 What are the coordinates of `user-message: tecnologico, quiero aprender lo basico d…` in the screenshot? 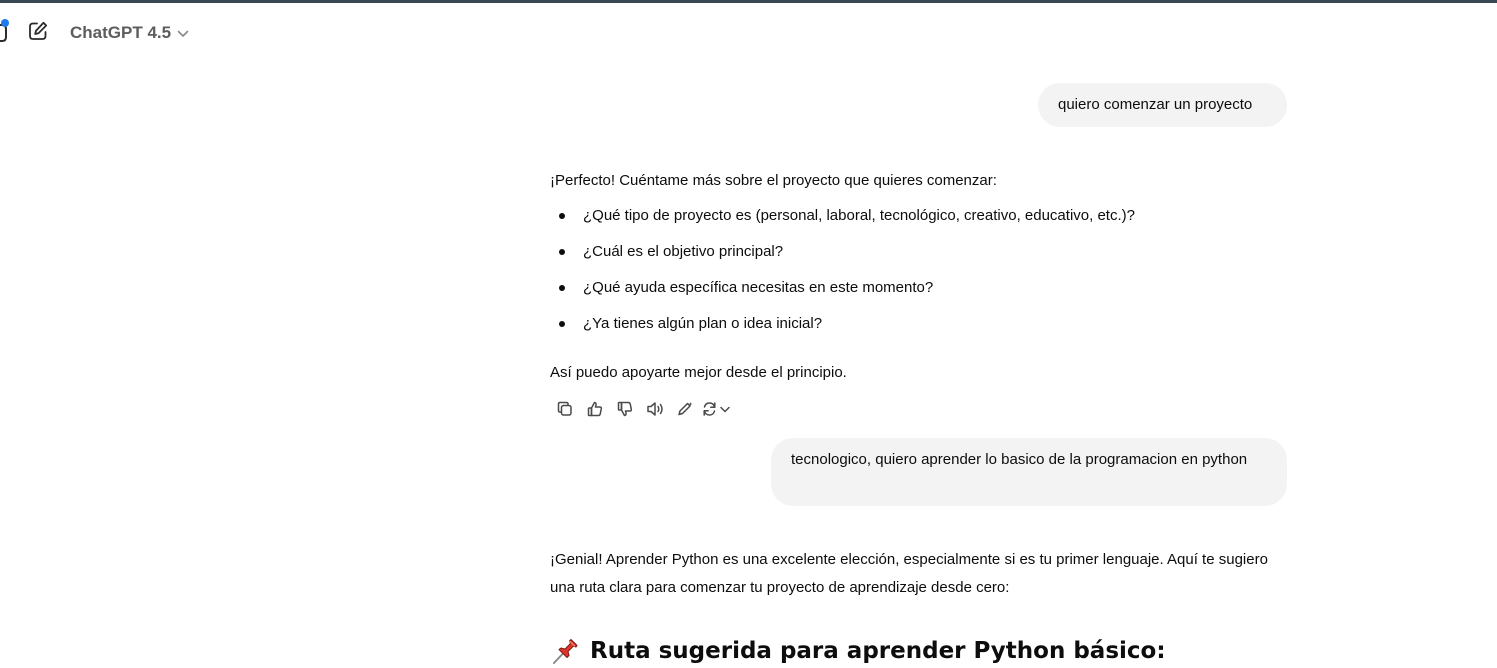 It's located at (1029, 472).